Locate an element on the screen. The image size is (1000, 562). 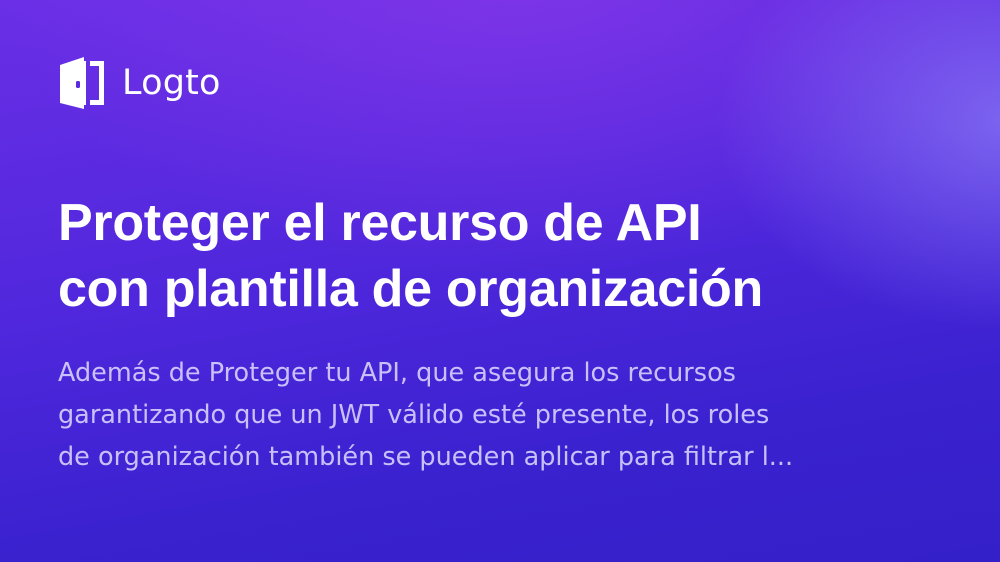
brand-name: Logto is located at coordinates (171, 83).